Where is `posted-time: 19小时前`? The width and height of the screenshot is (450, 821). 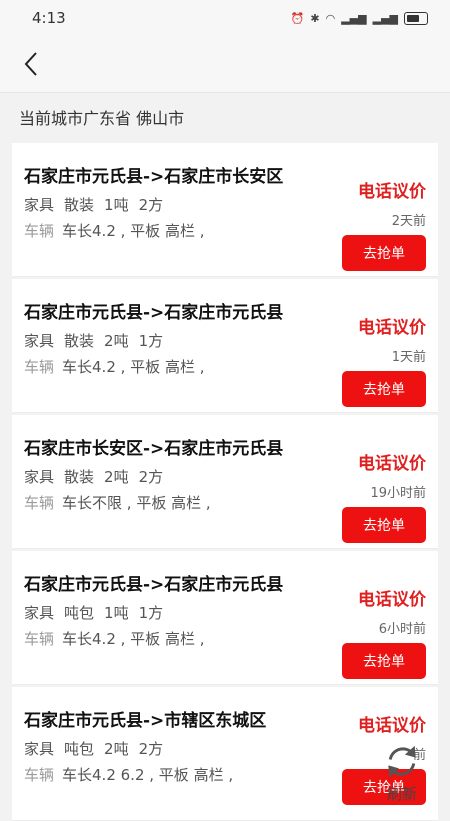
posted-time: 19小时前 is located at coordinates (398, 493).